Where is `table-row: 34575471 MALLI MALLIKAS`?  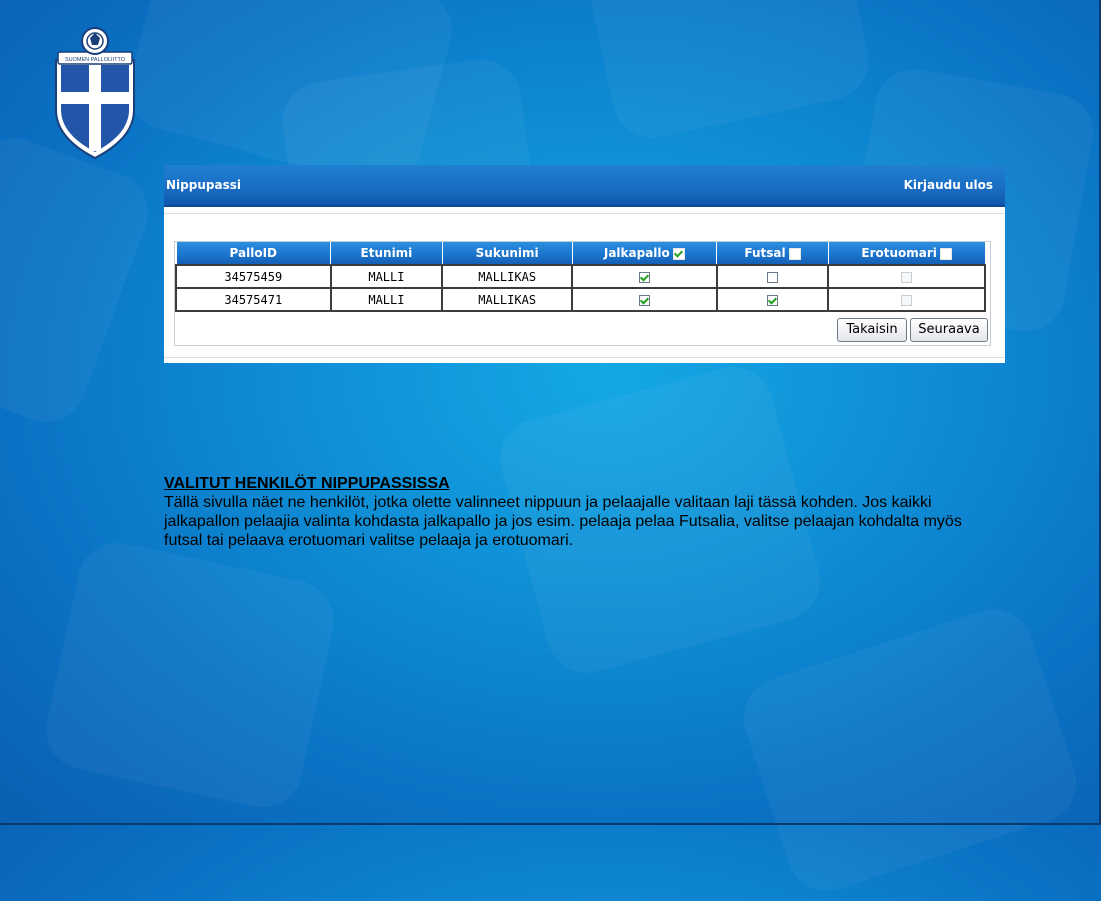
table-row: 34575471 MALLI MALLIKAS is located at coordinates (580, 299).